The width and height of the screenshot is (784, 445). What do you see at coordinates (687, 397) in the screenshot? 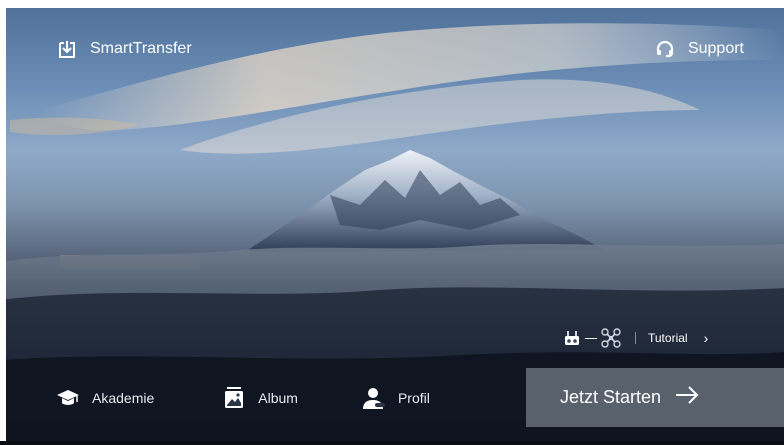
I see `arrow-right-icon` at bounding box center [687, 397].